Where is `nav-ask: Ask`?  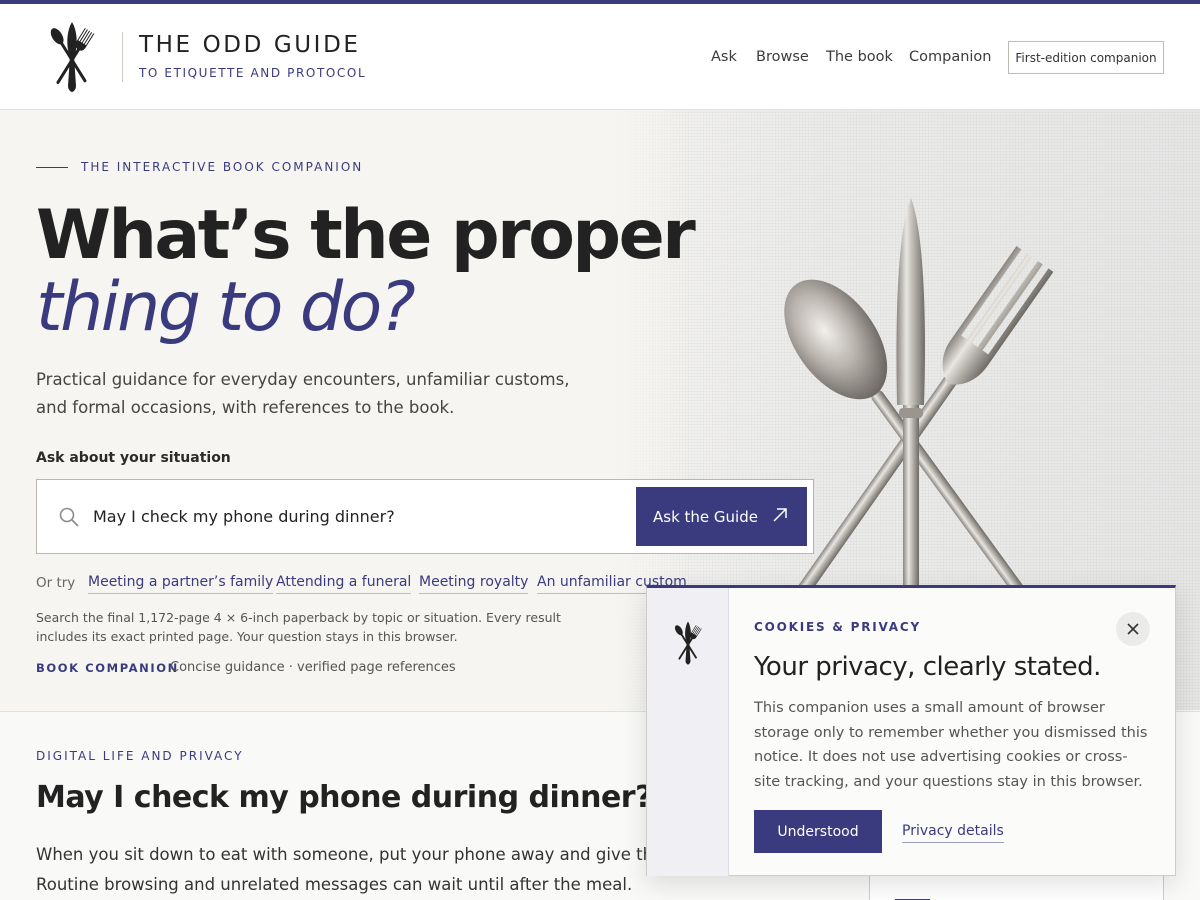
nav-ask: Ask is located at coordinates (724, 57).